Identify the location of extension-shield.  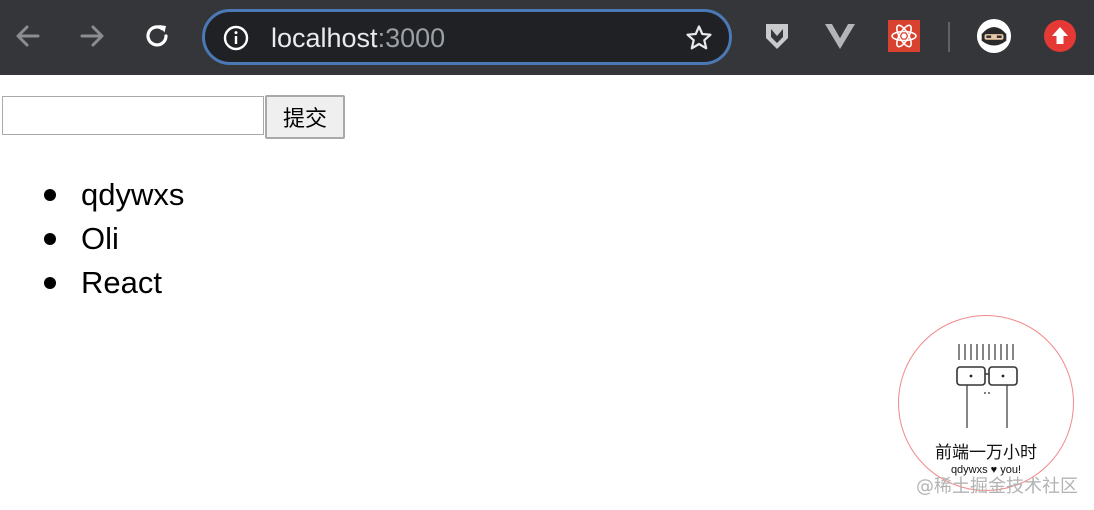
(777, 36).